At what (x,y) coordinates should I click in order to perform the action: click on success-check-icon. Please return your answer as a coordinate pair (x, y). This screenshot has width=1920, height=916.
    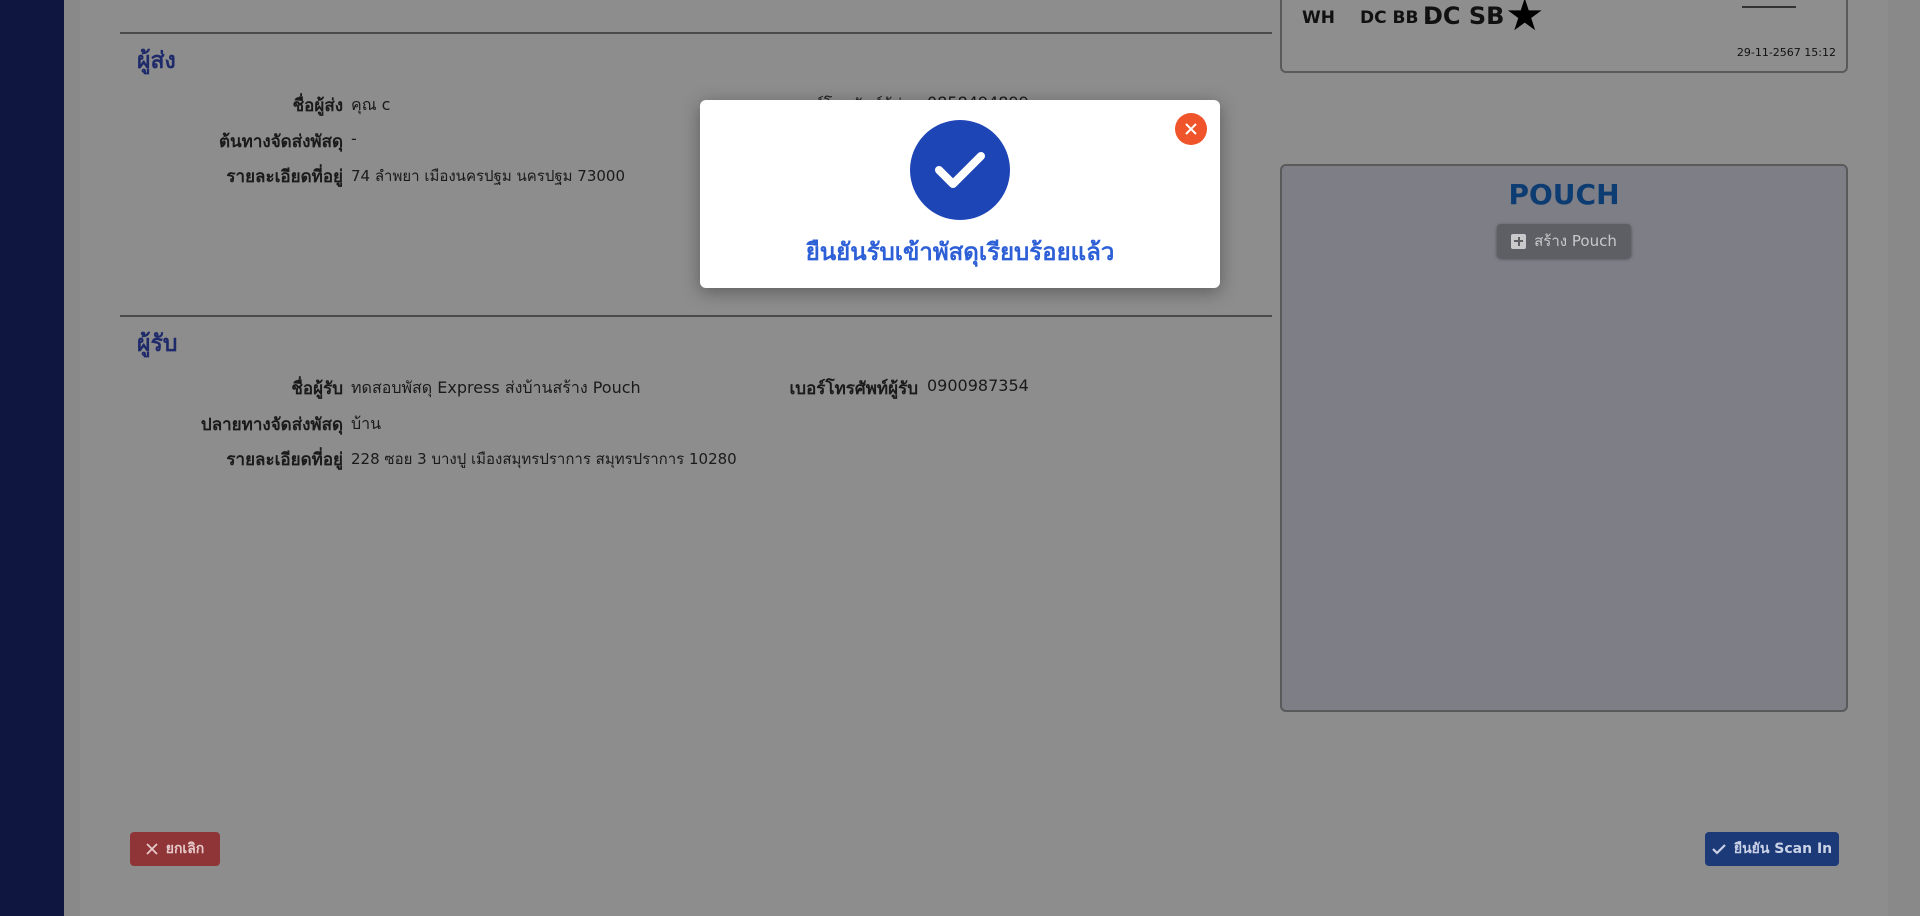
    Looking at the image, I should click on (960, 170).